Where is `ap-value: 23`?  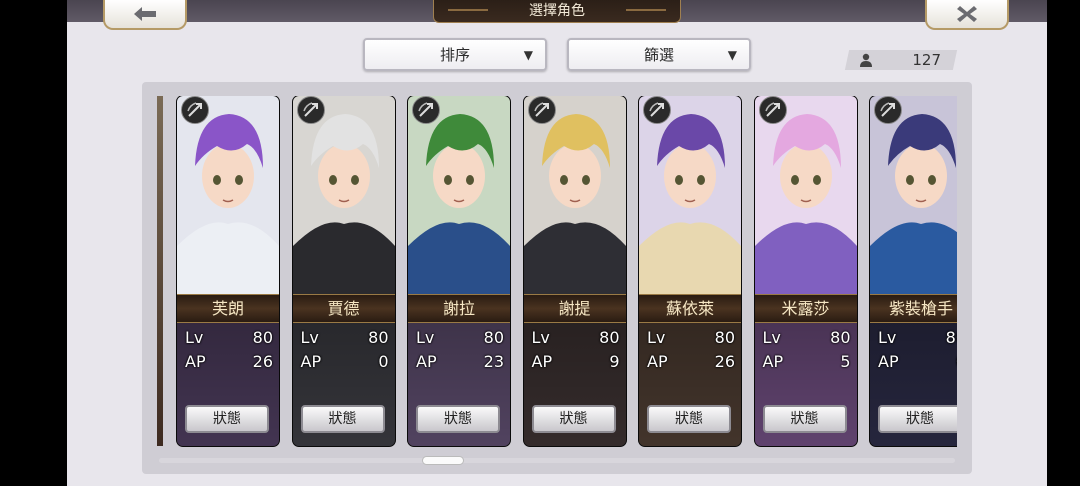 ap-value: 23 is located at coordinates (493, 361).